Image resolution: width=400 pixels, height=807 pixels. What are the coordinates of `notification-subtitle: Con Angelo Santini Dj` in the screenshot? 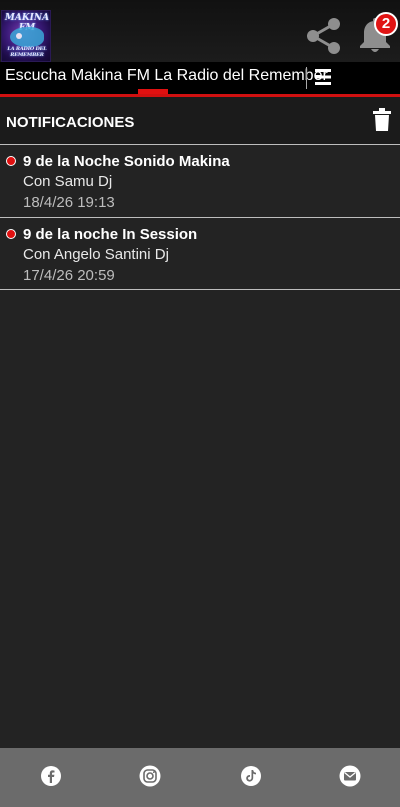 It's located at (96, 254).